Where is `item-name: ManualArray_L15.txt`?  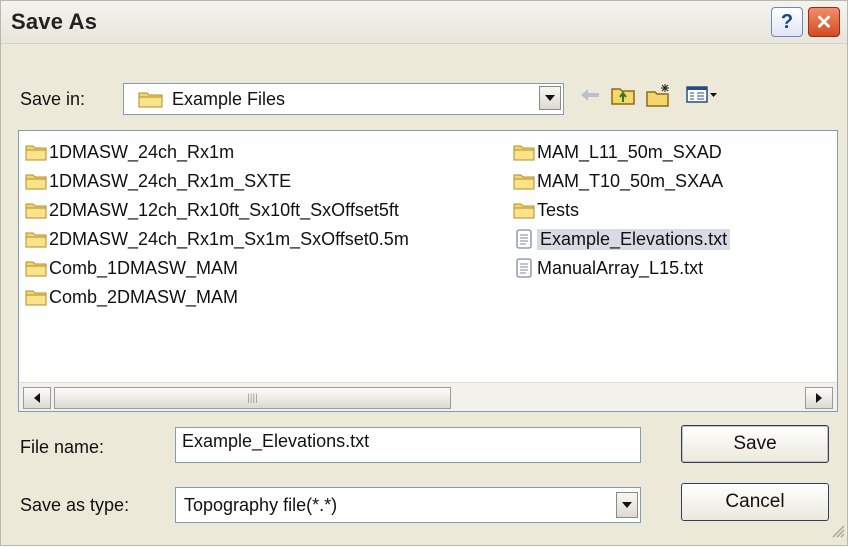 item-name: ManualArray_L15.txt is located at coordinates (620, 267).